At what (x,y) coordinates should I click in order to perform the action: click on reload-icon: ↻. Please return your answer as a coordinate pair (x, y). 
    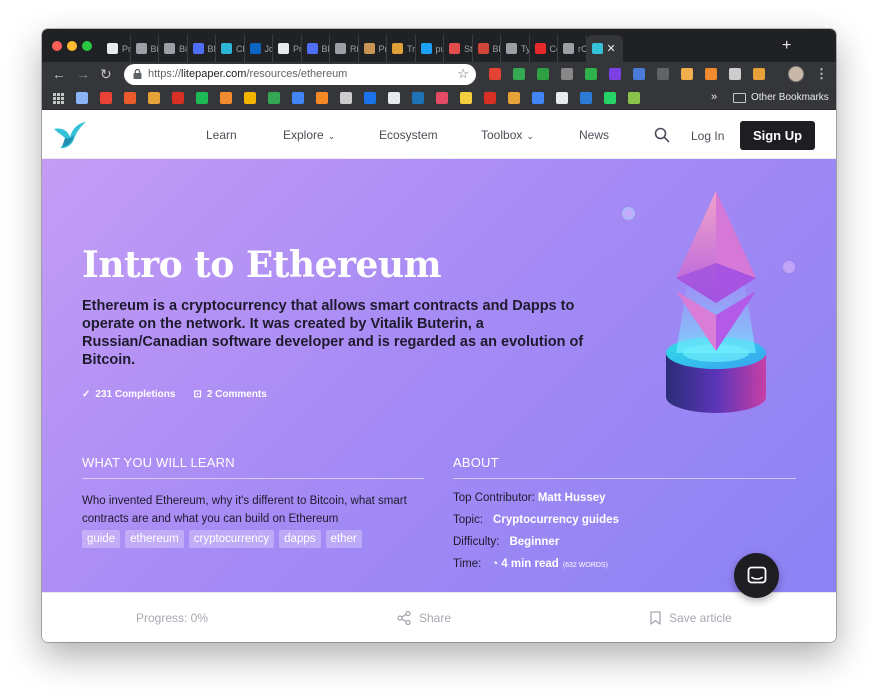
    Looking at the image, I should click on (106, 74).